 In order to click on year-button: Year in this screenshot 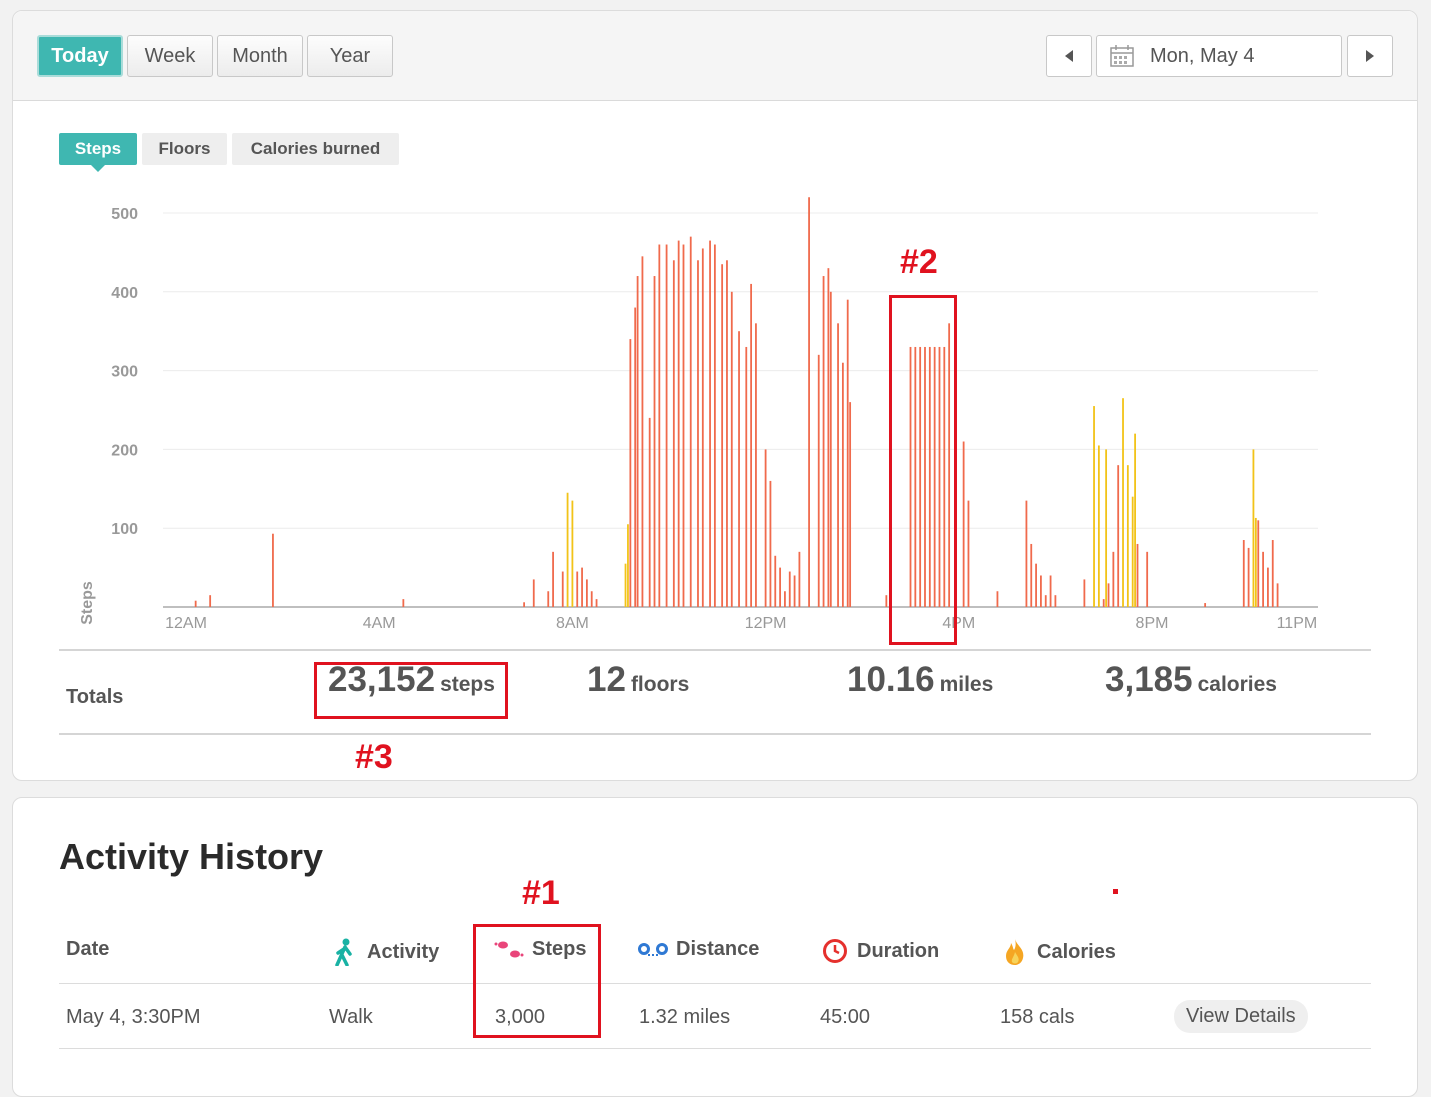, I will do `click(350, 56)`.